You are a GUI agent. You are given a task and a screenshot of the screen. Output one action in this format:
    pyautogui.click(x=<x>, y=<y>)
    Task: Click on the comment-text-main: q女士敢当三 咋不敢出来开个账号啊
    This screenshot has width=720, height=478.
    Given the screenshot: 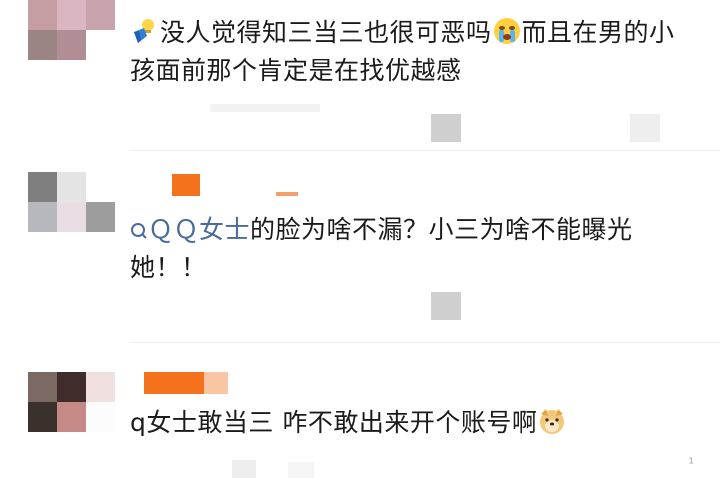 What is the action you would take?
    pyautogui.click(x=334, y=422)
    